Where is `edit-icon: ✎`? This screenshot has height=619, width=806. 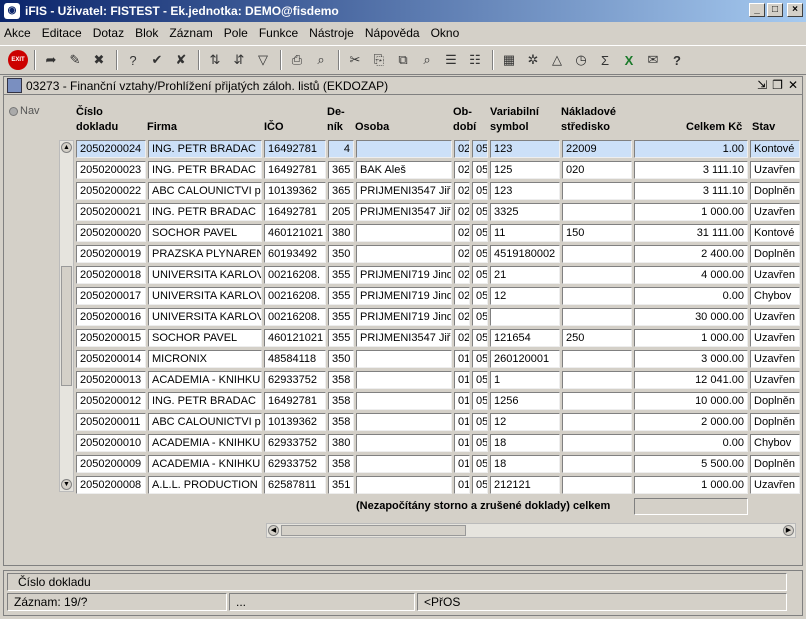
edit-icon: ✎ is located at coordinates (75, 60).